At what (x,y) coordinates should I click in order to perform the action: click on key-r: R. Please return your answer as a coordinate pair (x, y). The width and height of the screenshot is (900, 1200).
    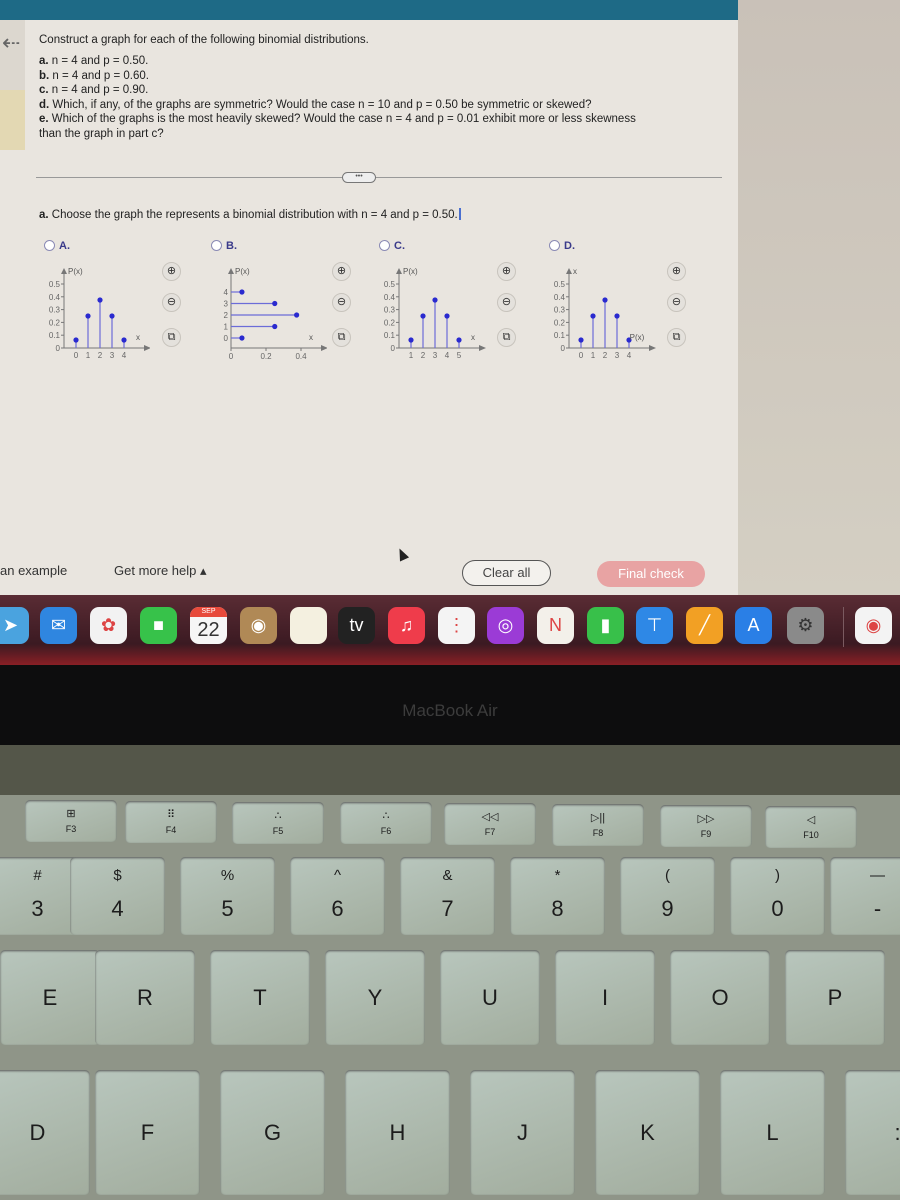
    Looking at the image, I should click on (145, 997).